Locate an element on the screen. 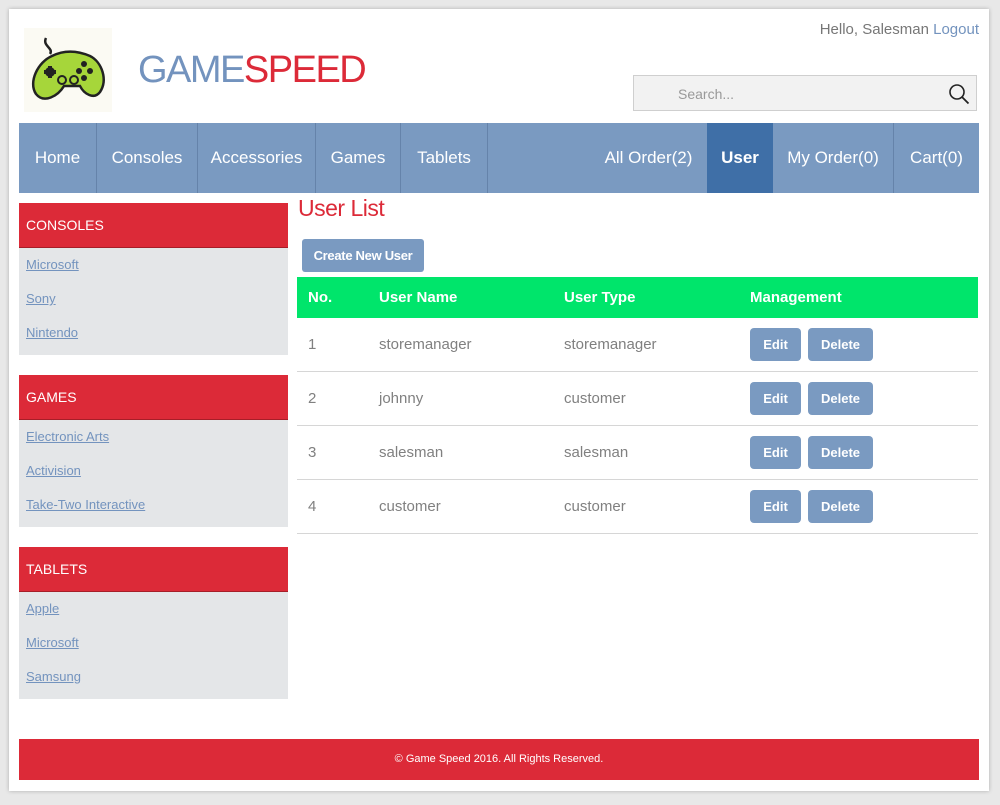 The width and height of the screenshot is (1000, 805). brand-part-1: GAME is located at coordinates (191, 70).